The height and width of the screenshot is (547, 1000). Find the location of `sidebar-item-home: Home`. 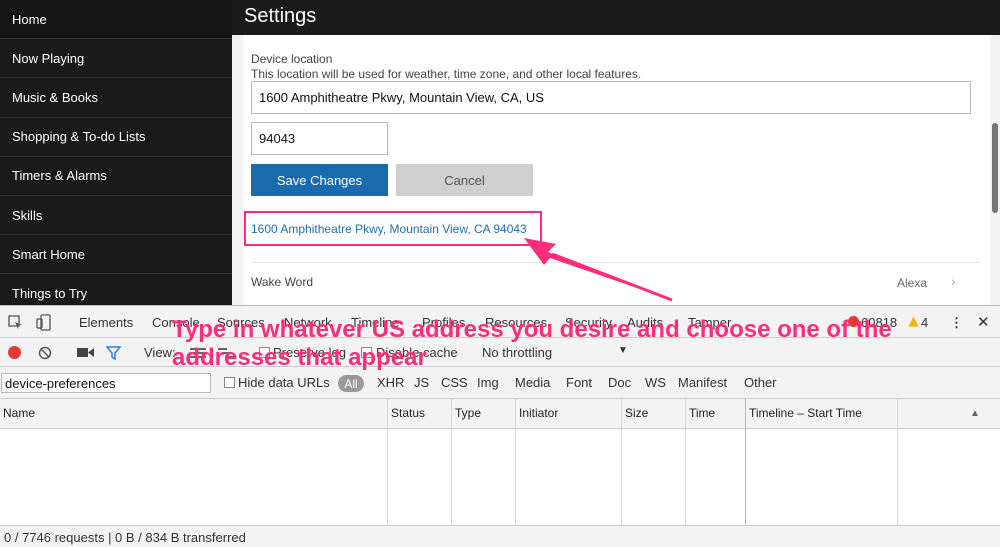

sidebar-item-home: Home is located at coordinates (116, 20).